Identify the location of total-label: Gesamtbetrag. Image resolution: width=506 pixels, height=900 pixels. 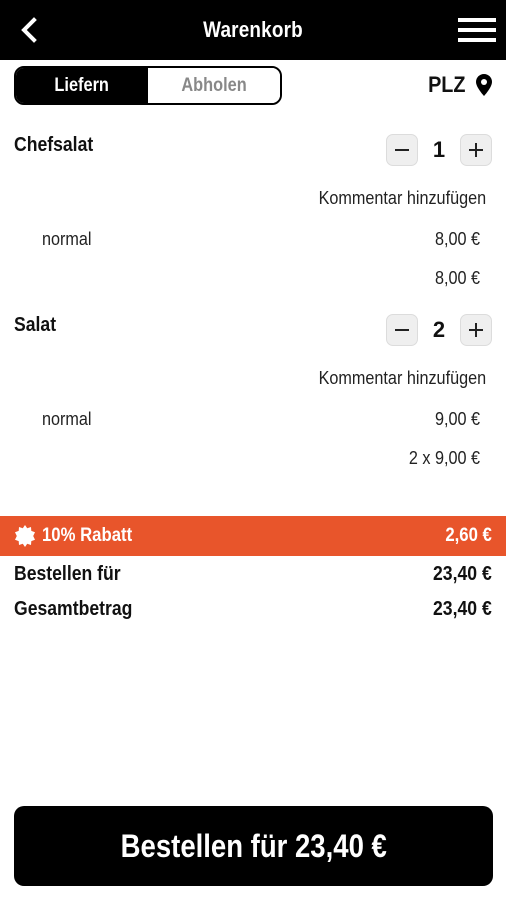
(73, 609).